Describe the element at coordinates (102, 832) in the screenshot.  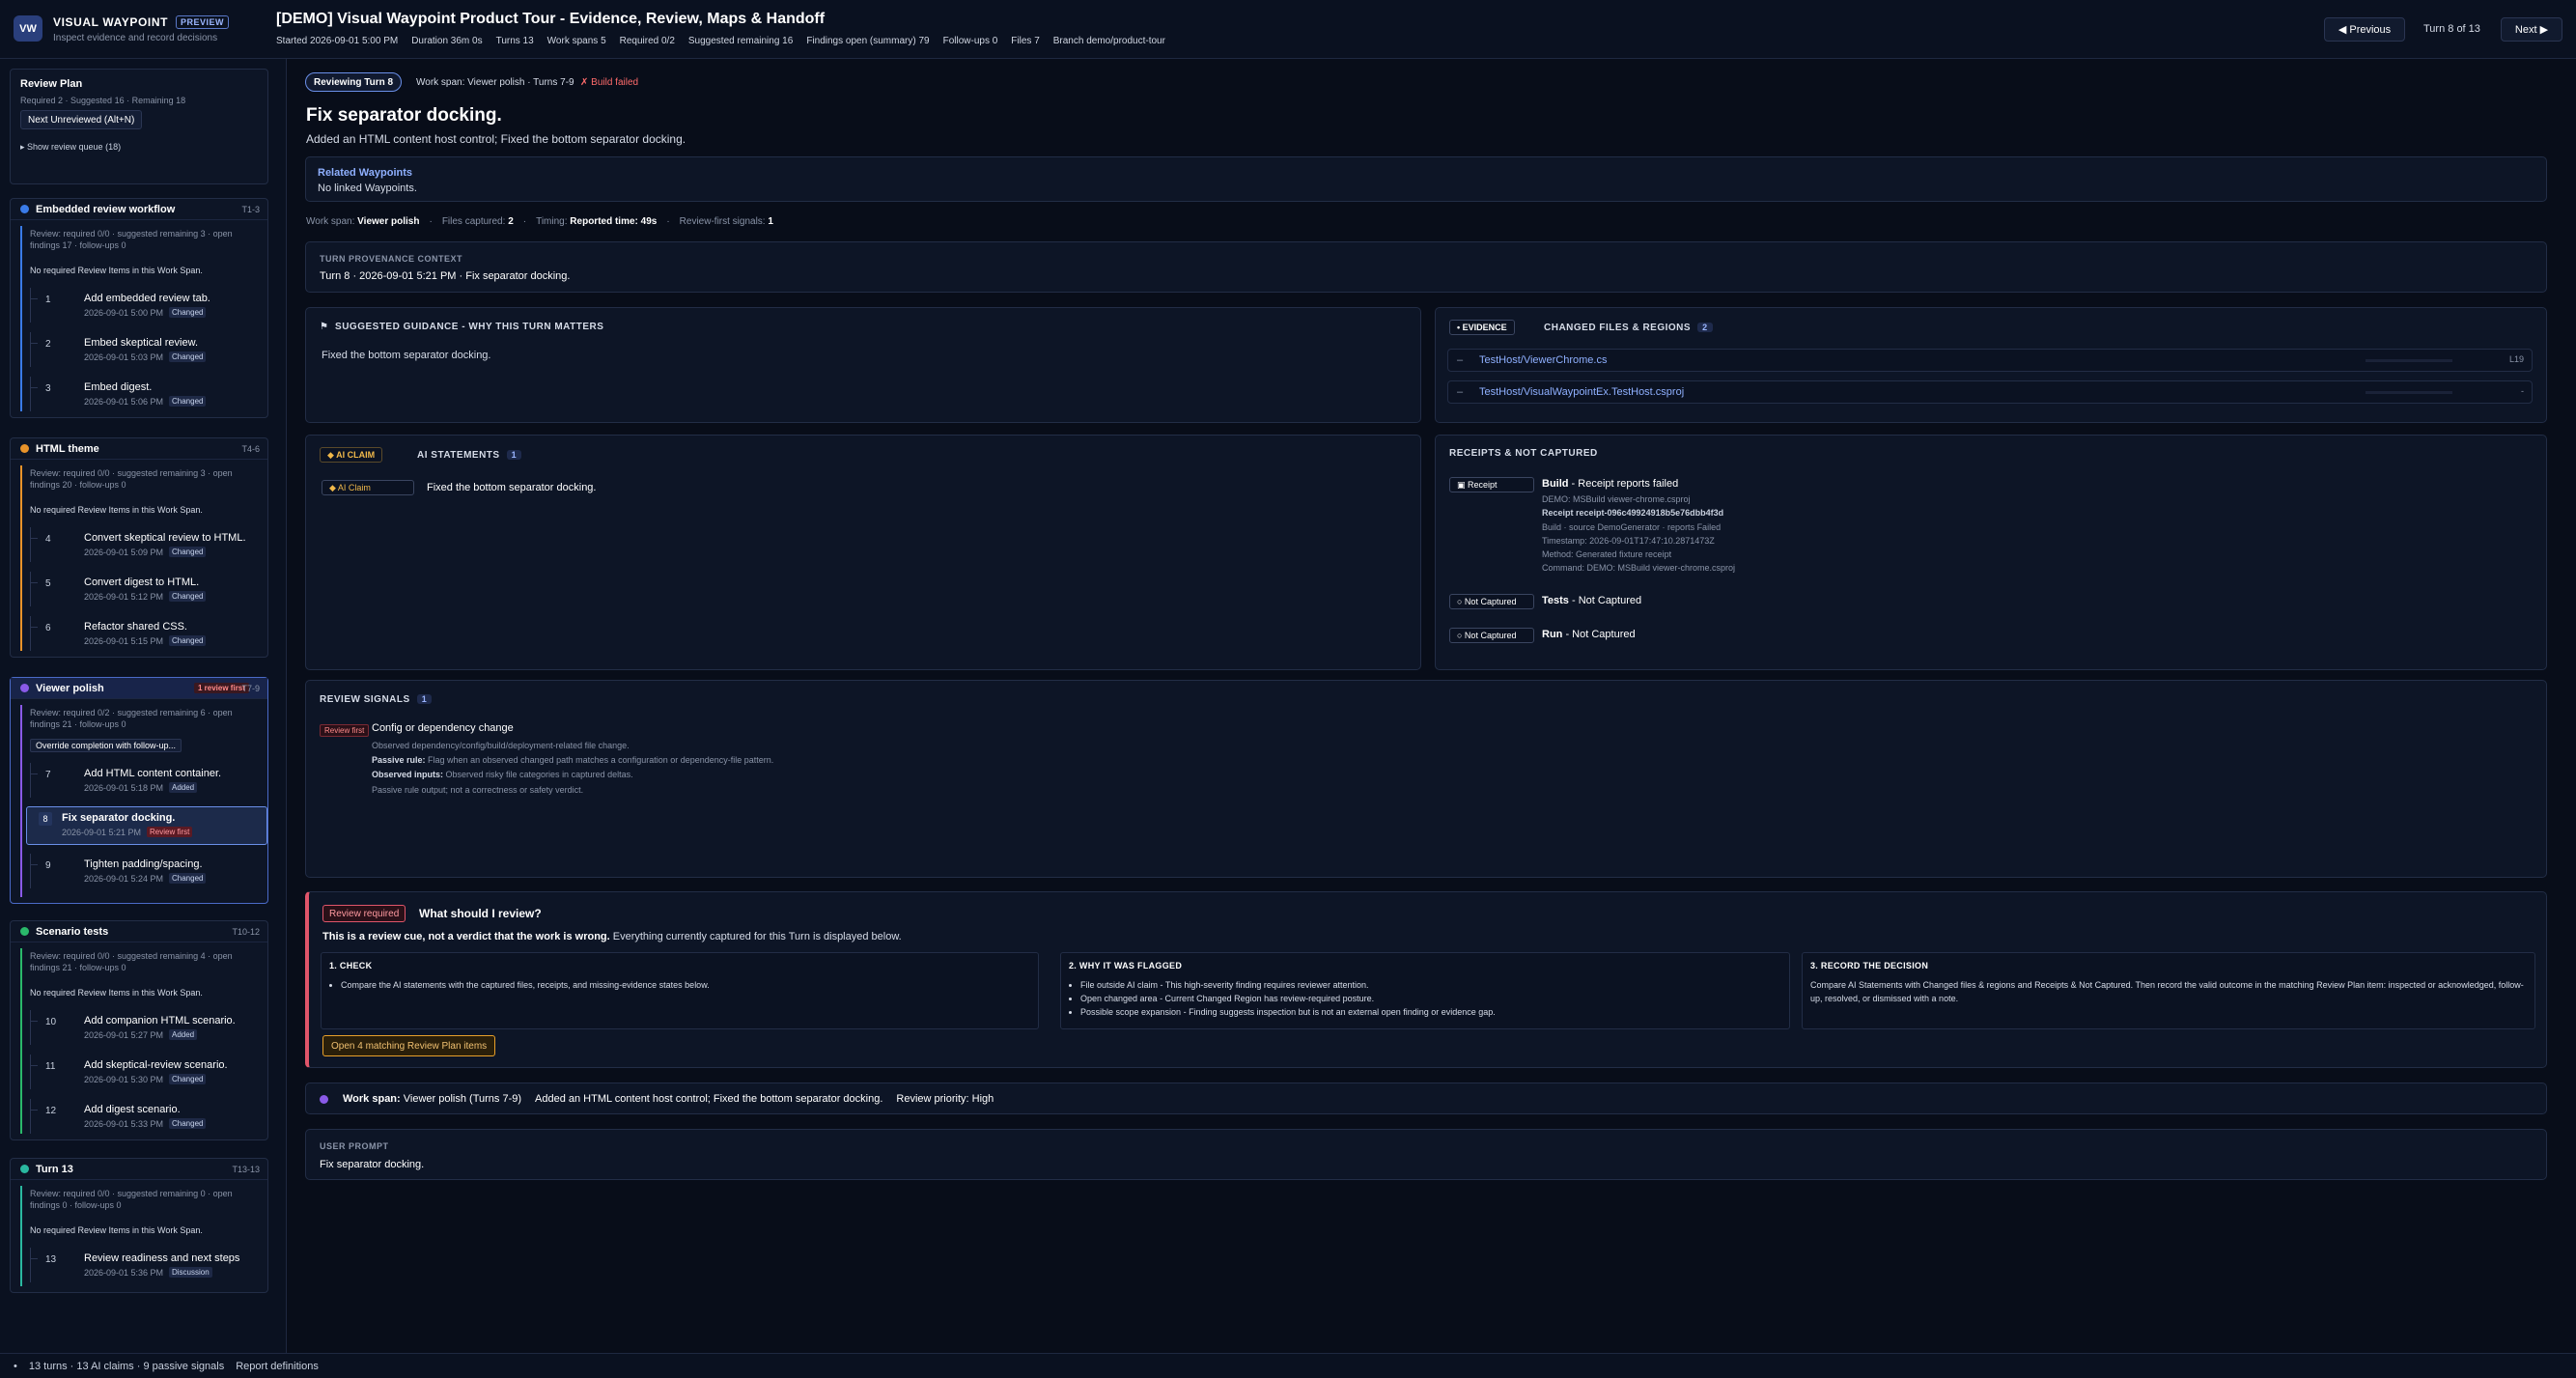
I see `turn-date: 2026-09-01 5:21 PM` at that location.